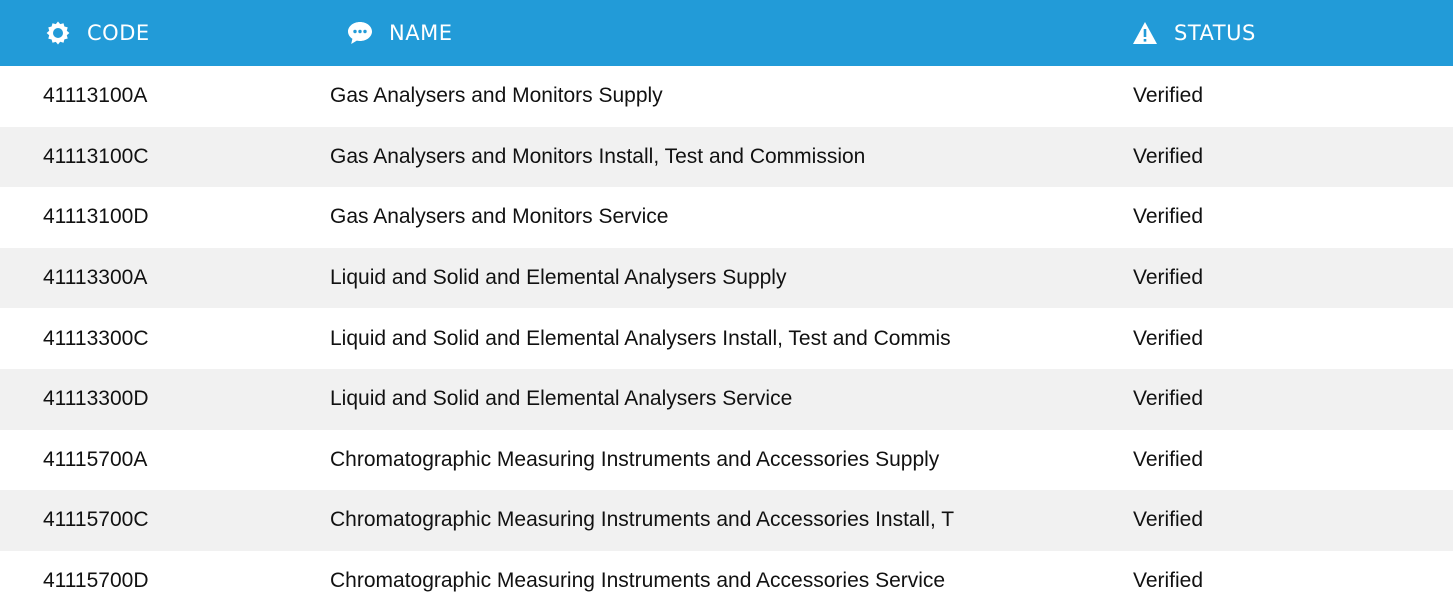 This screenshot has height=598, width=1453. Describe the element at coordinates (95, 278) in the screenshot. I see `code-cell: 41113300A` at that location.